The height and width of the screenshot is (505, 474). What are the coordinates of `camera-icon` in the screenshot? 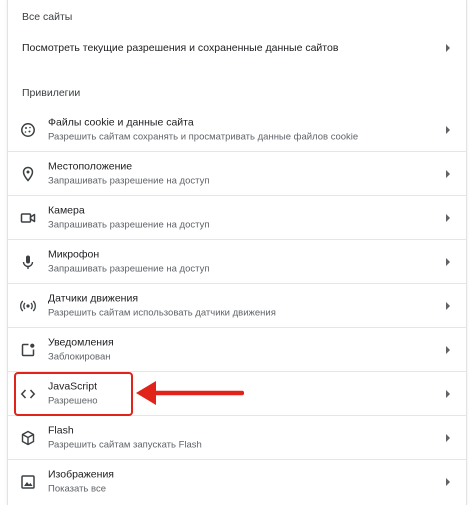 It's located at (28, 218).